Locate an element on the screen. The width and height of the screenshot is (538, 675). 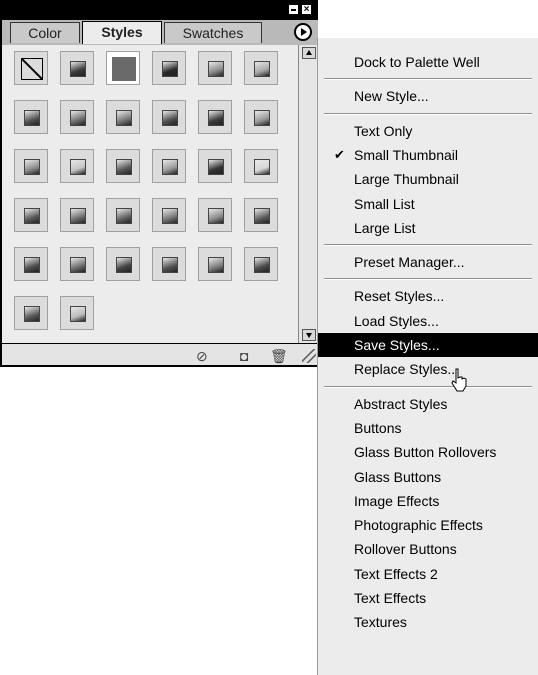
menu-item-label: Abstract Styles is located at coordinates (401, 403).